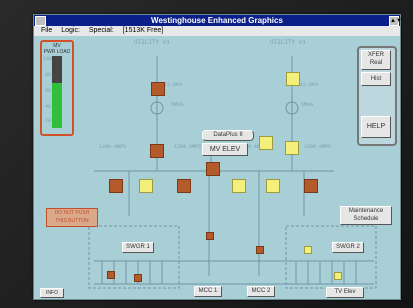 The height and width of the screenshot is (308, 413). Describe the element at coordinates (72, 213) in the screenshot. I see `do-not-push-label-1: DO NOT PUSH` at that location.